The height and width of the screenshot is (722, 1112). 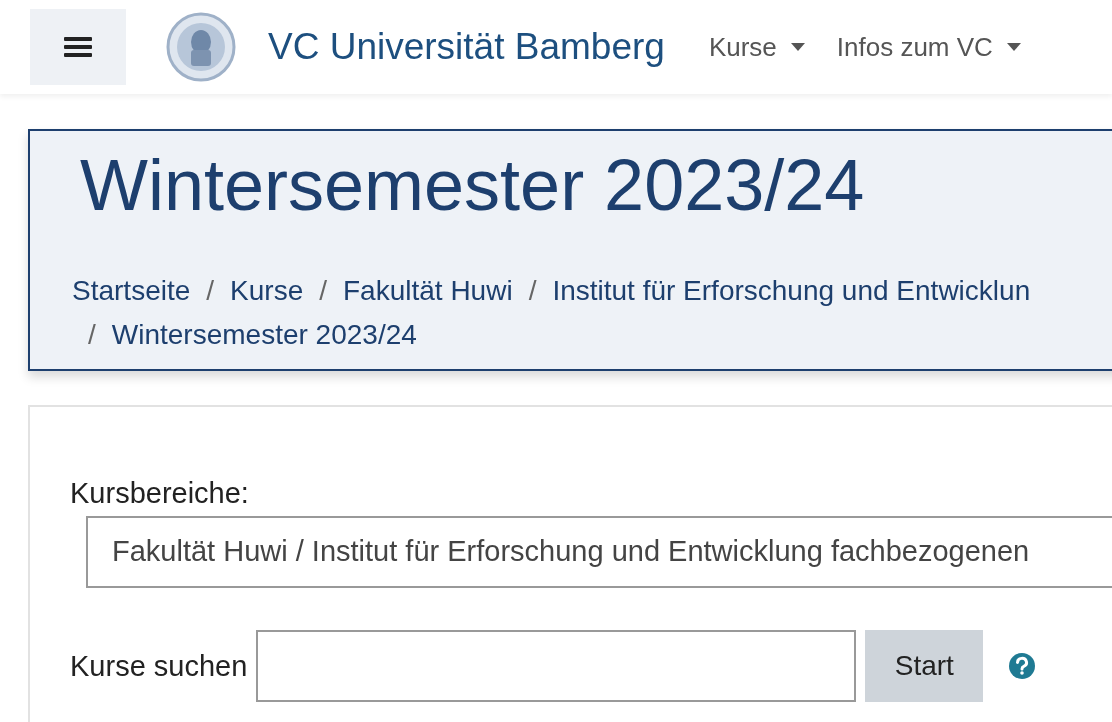 What do you see at coordinates (556, 666) in the screenshot?
I see `search-field` at bounding box center [556, 666].